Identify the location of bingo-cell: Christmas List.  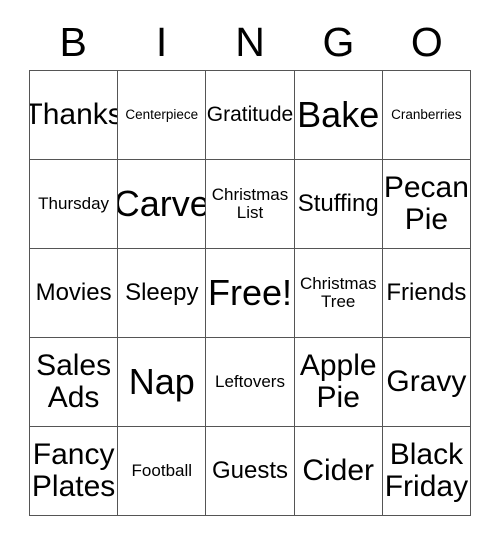
(250, 204).